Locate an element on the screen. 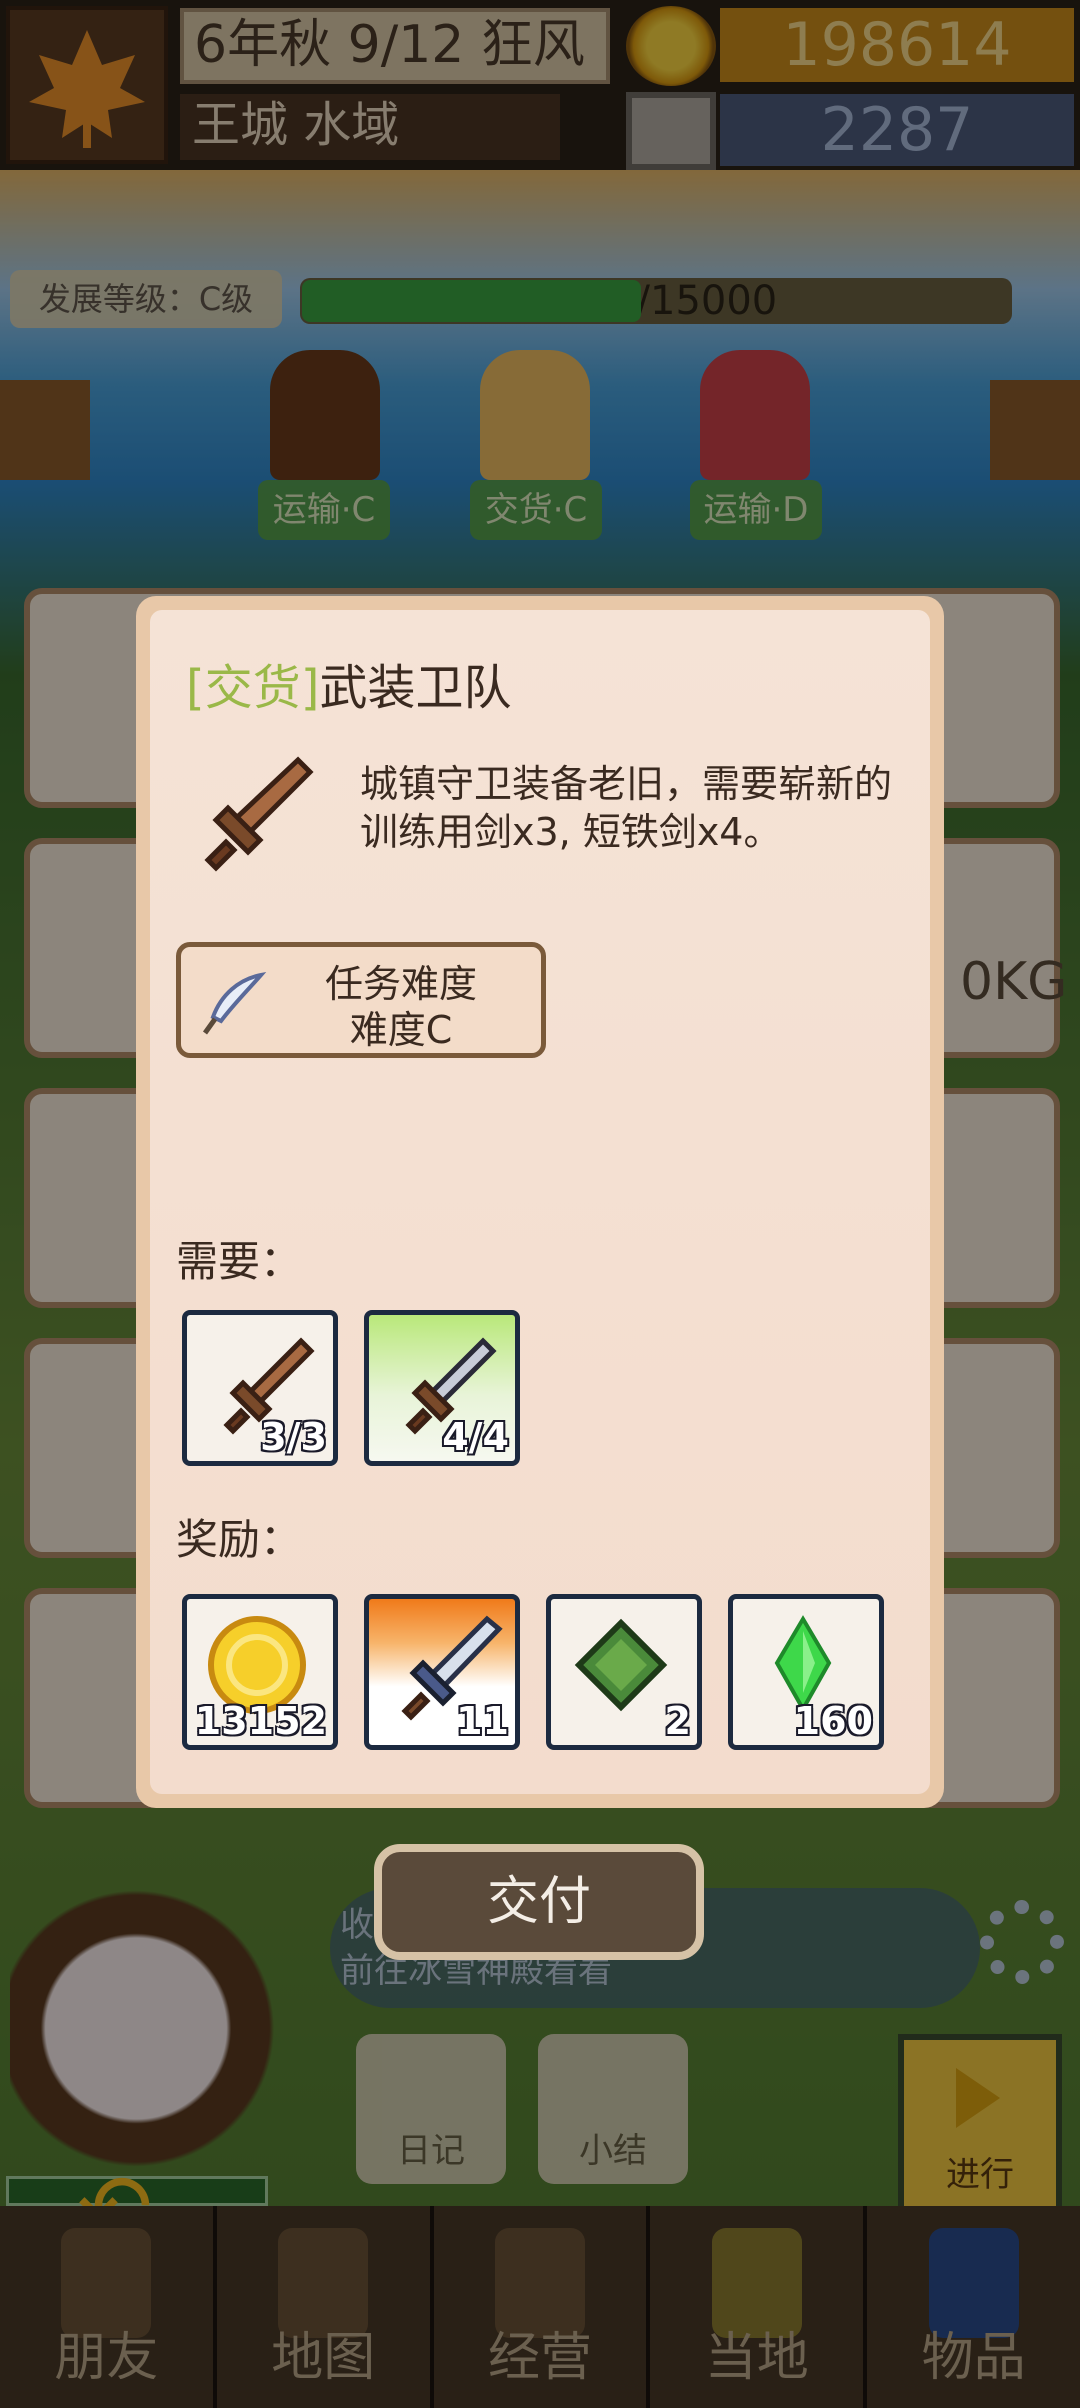 The image size is (1080, 2408). feather-icon is located at coordinates (234, 1003).